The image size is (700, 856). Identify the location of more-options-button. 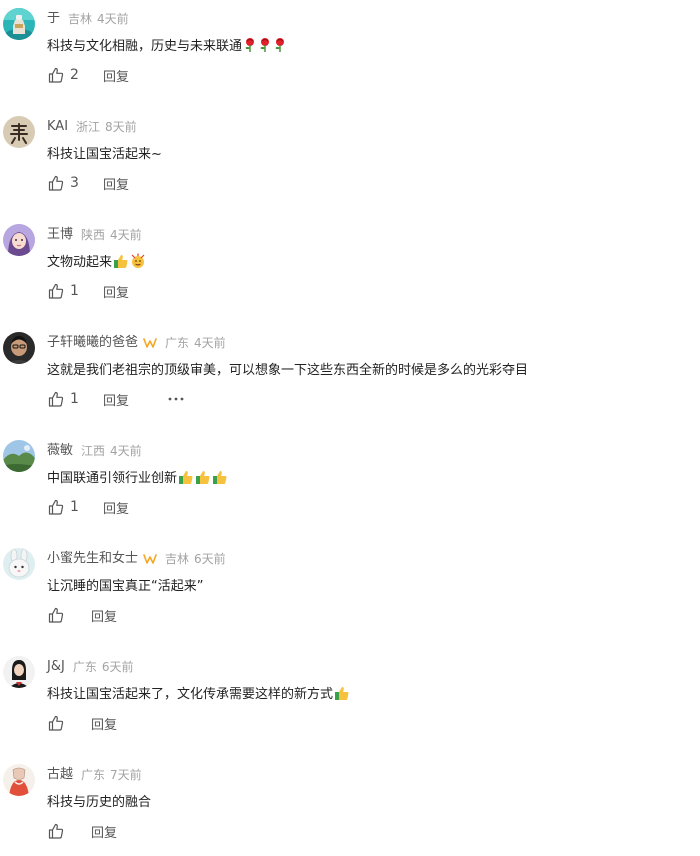
(176, 399).